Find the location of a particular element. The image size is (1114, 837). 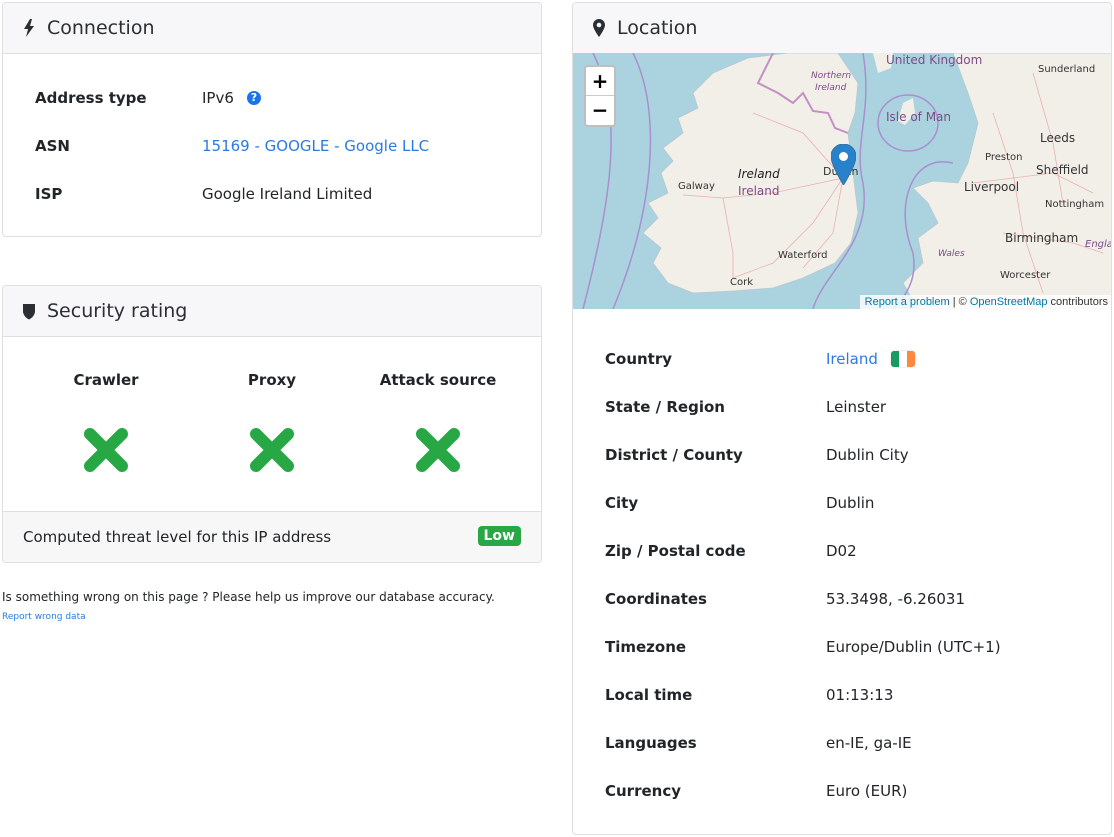

languages-value: en-IE, ga-IE is located at coordinates (869, 743).